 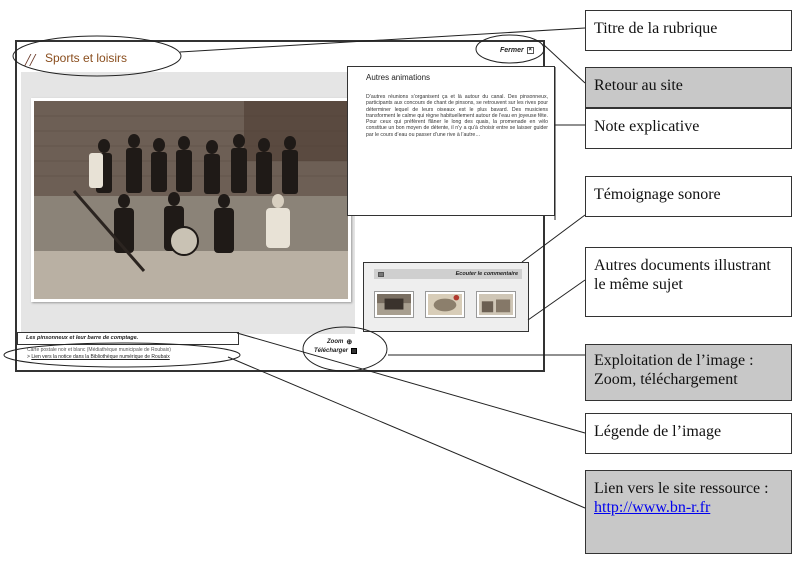 What do you see at coordinates (335, 342) in the screenshot?
I see `zoom-label: Zoom` at bounding box center [335, 342].